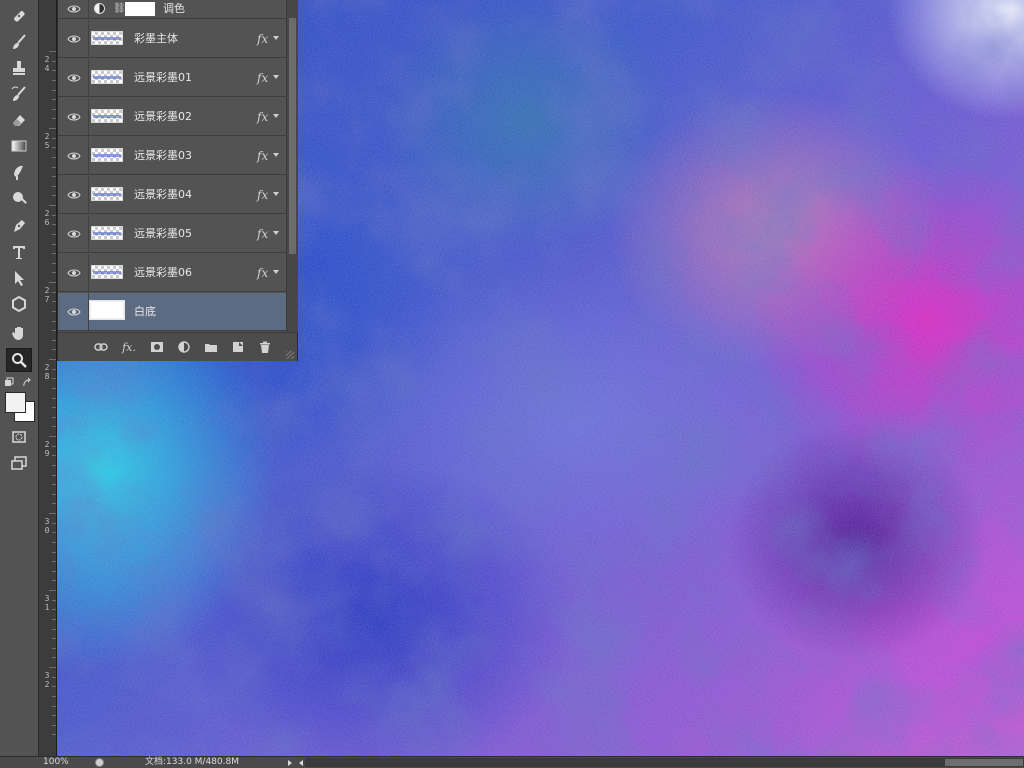  I want to click on layer-row: 白底, so click(172, 312).